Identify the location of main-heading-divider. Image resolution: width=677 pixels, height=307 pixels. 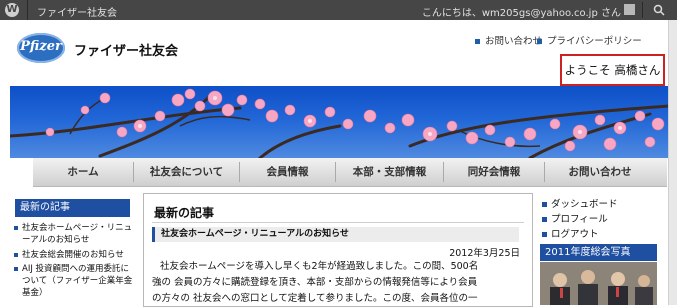
(338, 222).